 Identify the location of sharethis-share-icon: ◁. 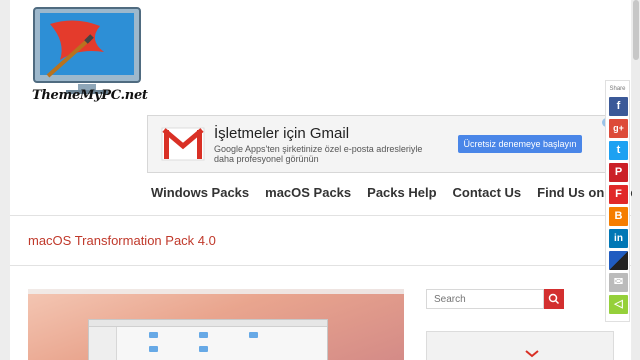
(618, 304).